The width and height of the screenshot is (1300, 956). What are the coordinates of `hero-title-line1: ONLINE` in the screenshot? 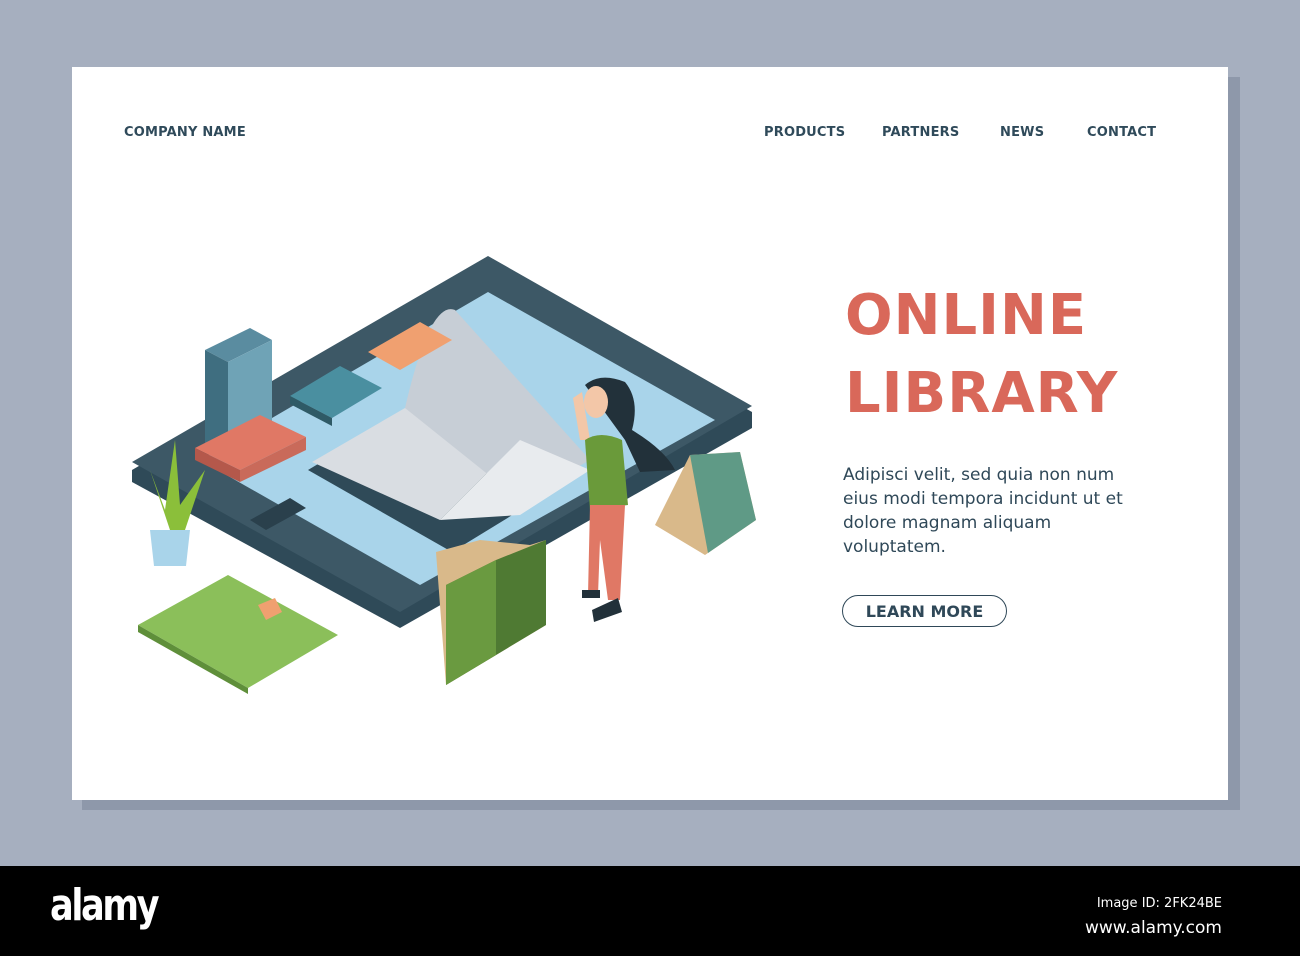 It's located at (966, 315).